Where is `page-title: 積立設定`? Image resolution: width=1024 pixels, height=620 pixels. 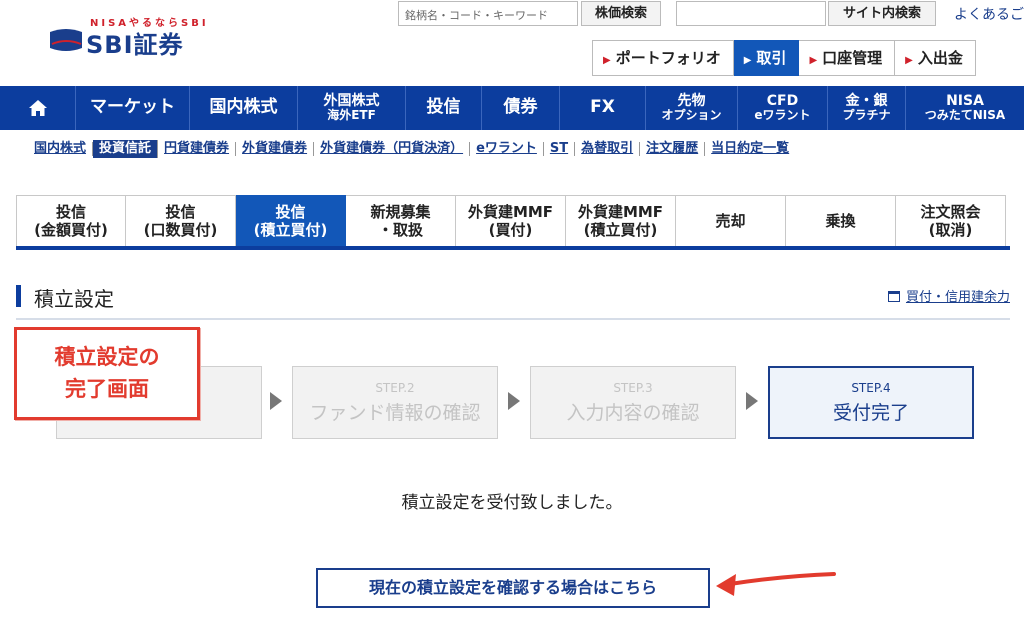
page-title: 積立設定 is located at coordinates (74, 299).